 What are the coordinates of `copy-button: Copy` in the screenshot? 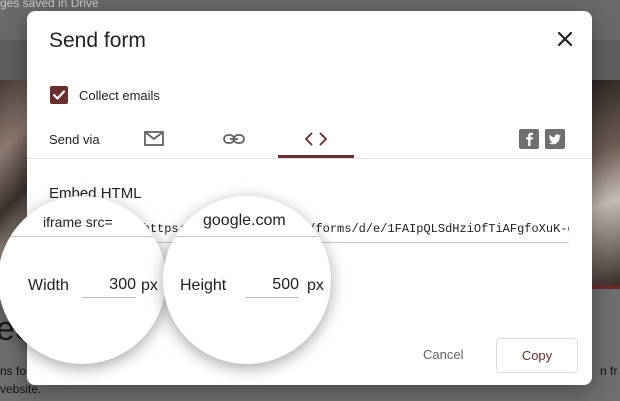 It's located at (537, 355).